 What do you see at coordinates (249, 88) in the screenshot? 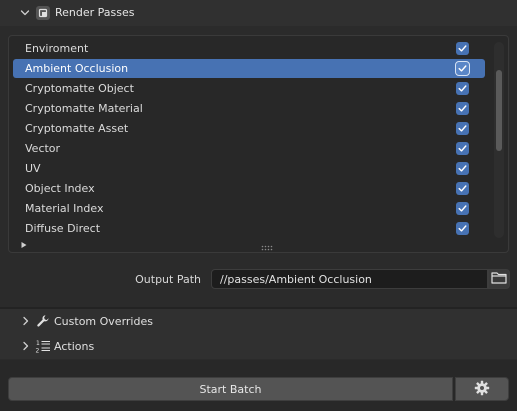
I see `list-item: Cryptomatte Object` at bounding box center [249, 88].